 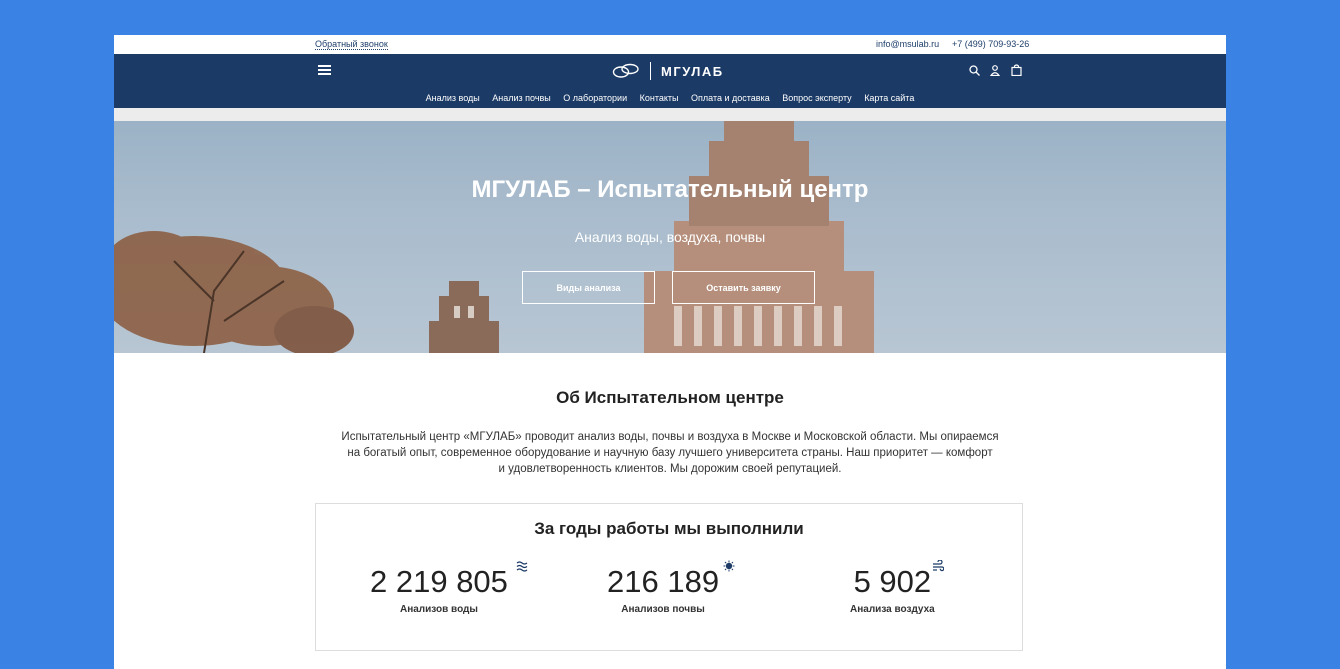 I want to click on logo: МГУЛАБ, so click(x=668, y=71).